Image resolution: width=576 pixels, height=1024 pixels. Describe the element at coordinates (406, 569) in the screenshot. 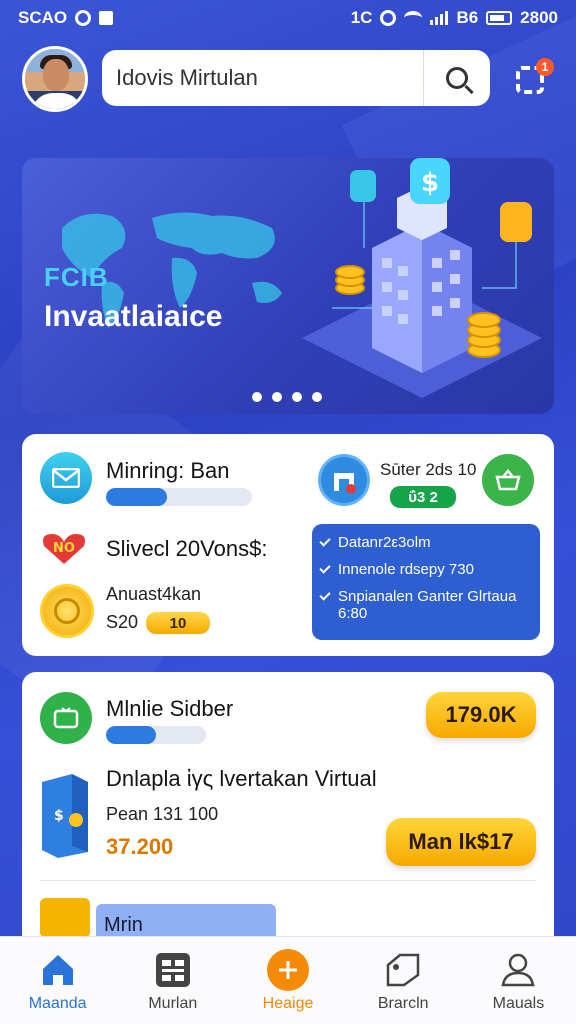

I see `info-row-text: Innenole rdsepy 730` at that location.